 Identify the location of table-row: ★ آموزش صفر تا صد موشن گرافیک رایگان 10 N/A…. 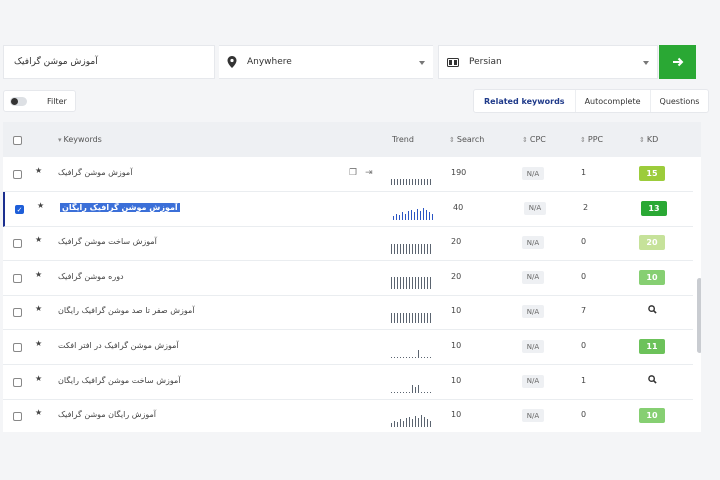
(348, 313).